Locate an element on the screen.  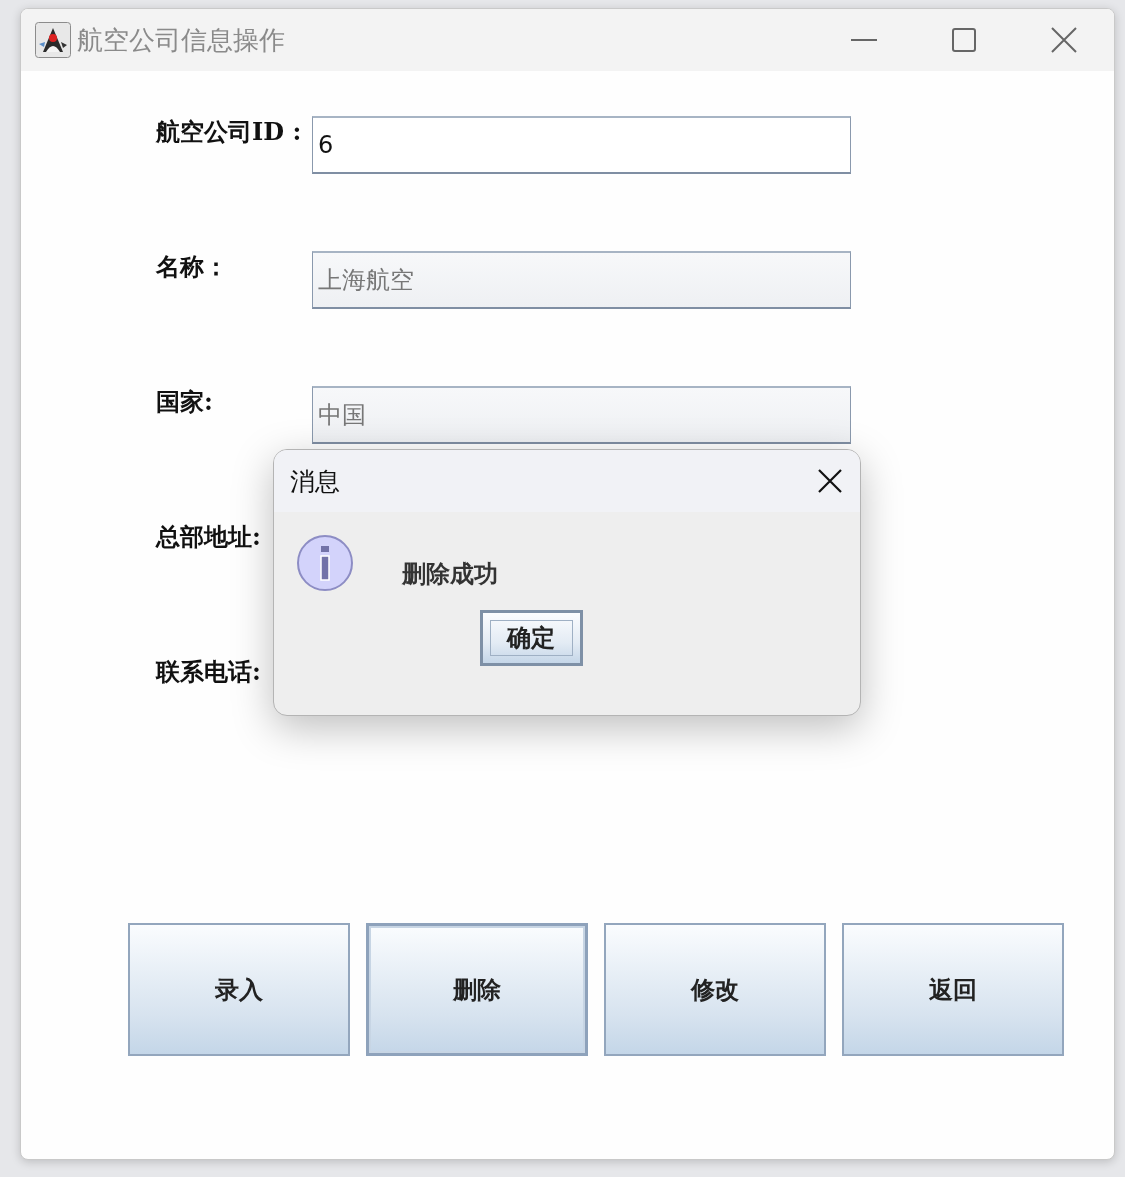
field-label: 国家: is located at coordinates (185, 402).